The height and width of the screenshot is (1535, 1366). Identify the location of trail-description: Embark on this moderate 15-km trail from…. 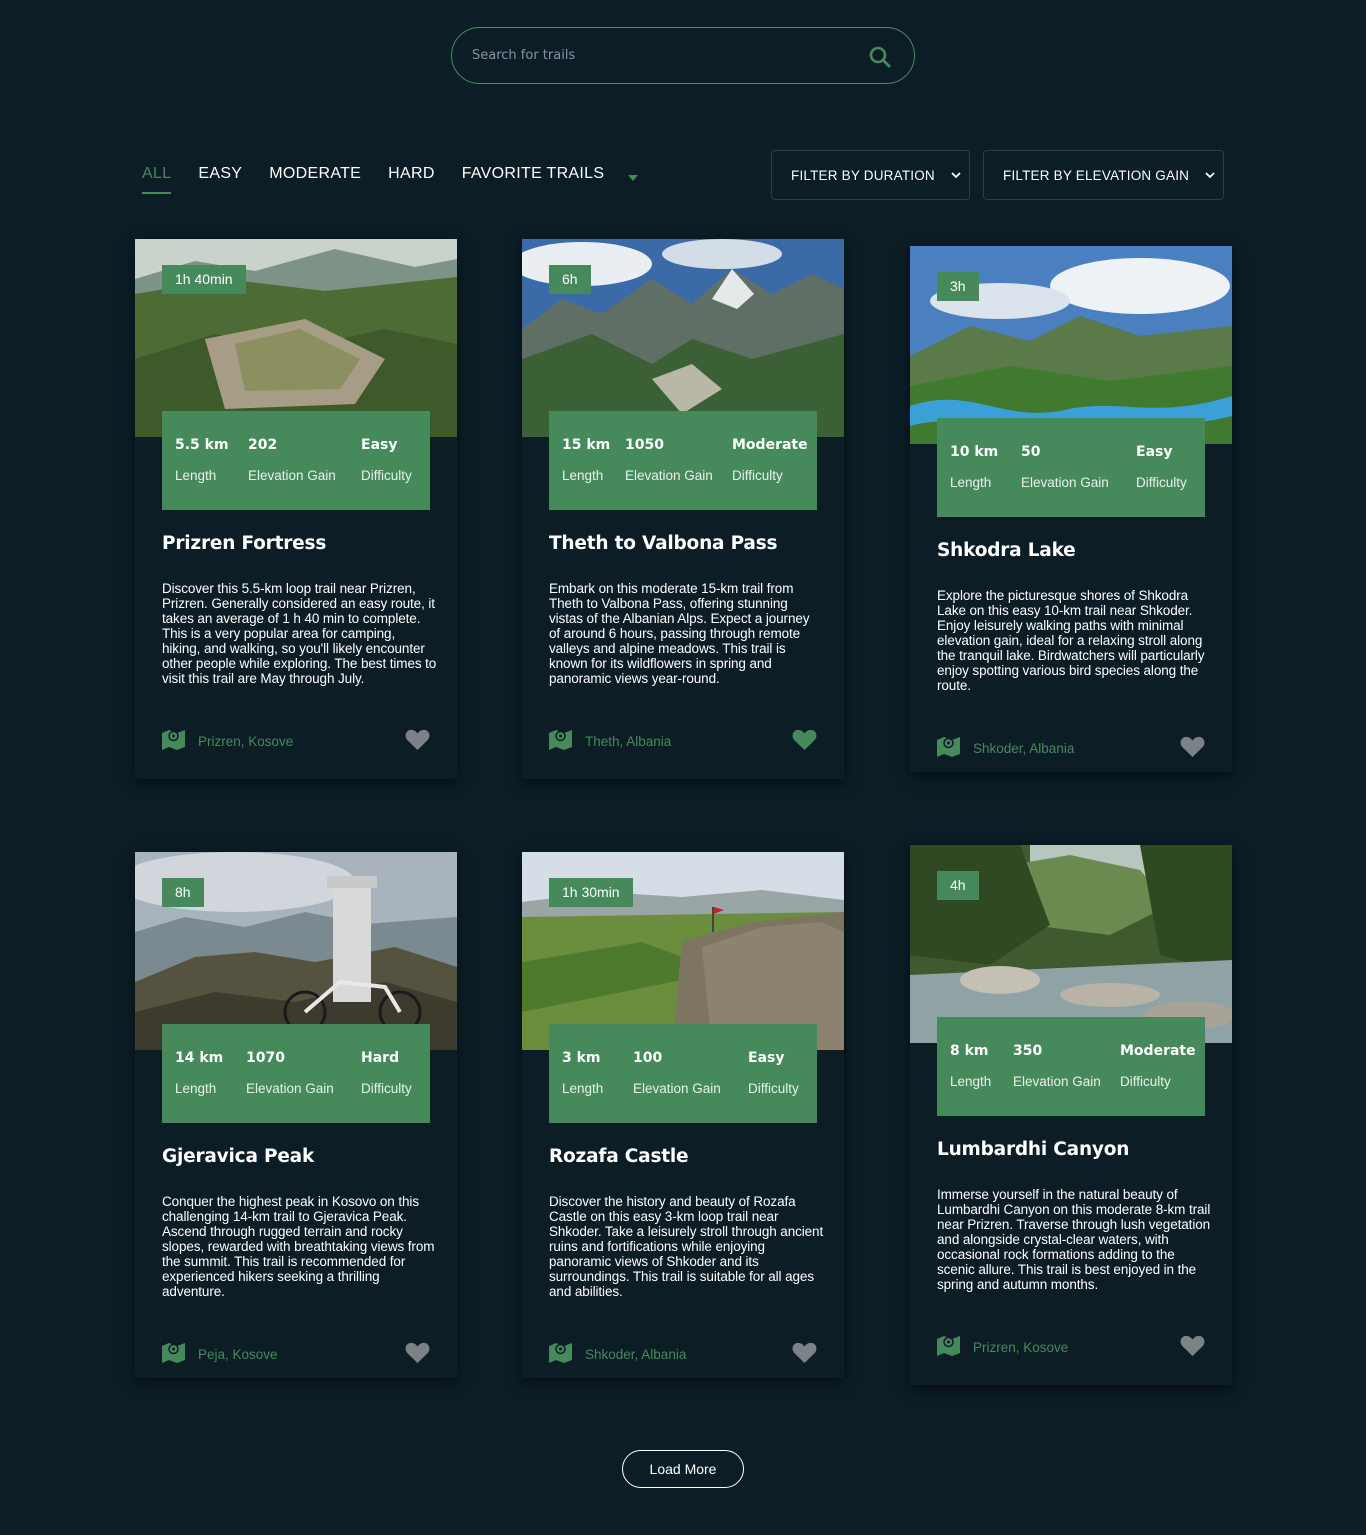
(679, 633).